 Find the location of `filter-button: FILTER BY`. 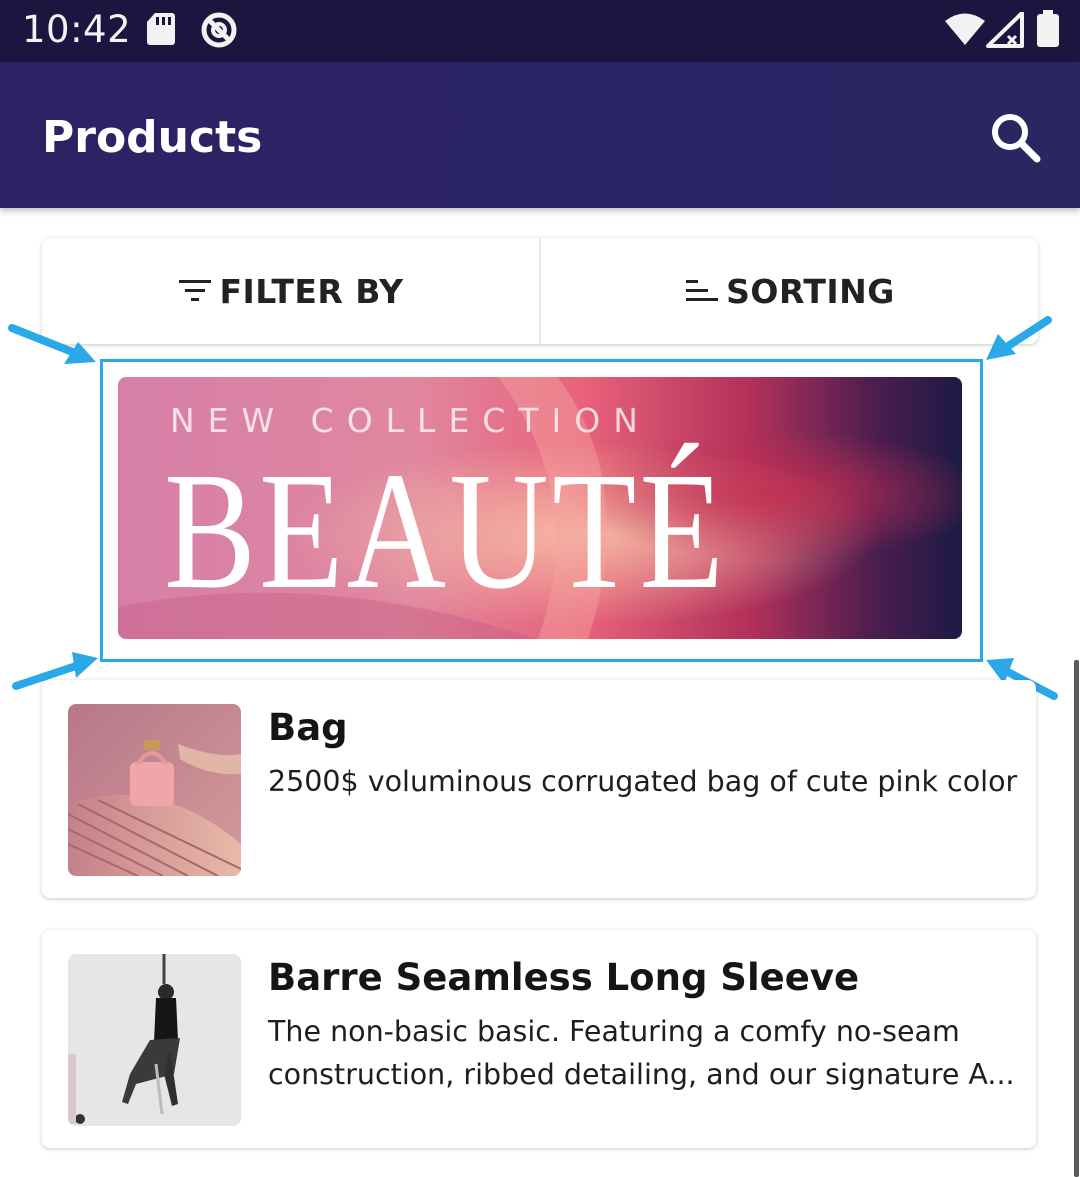

filter-button: FILTER BY is located at coordinates (290, 291).